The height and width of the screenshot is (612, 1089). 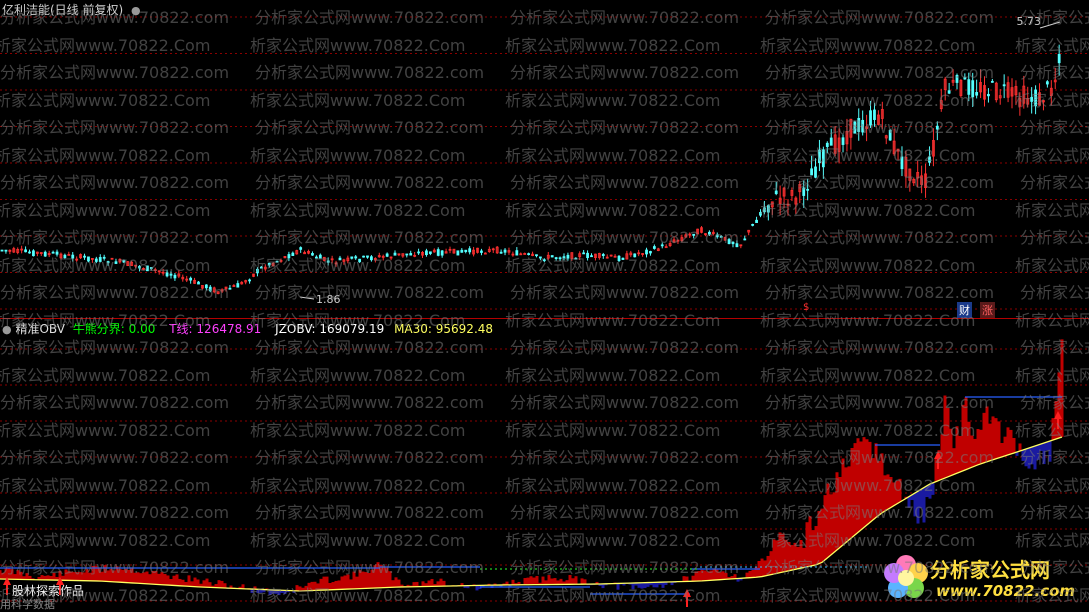 I want to click on indicator-name: 精准OBV, so click(x=40, y=329).